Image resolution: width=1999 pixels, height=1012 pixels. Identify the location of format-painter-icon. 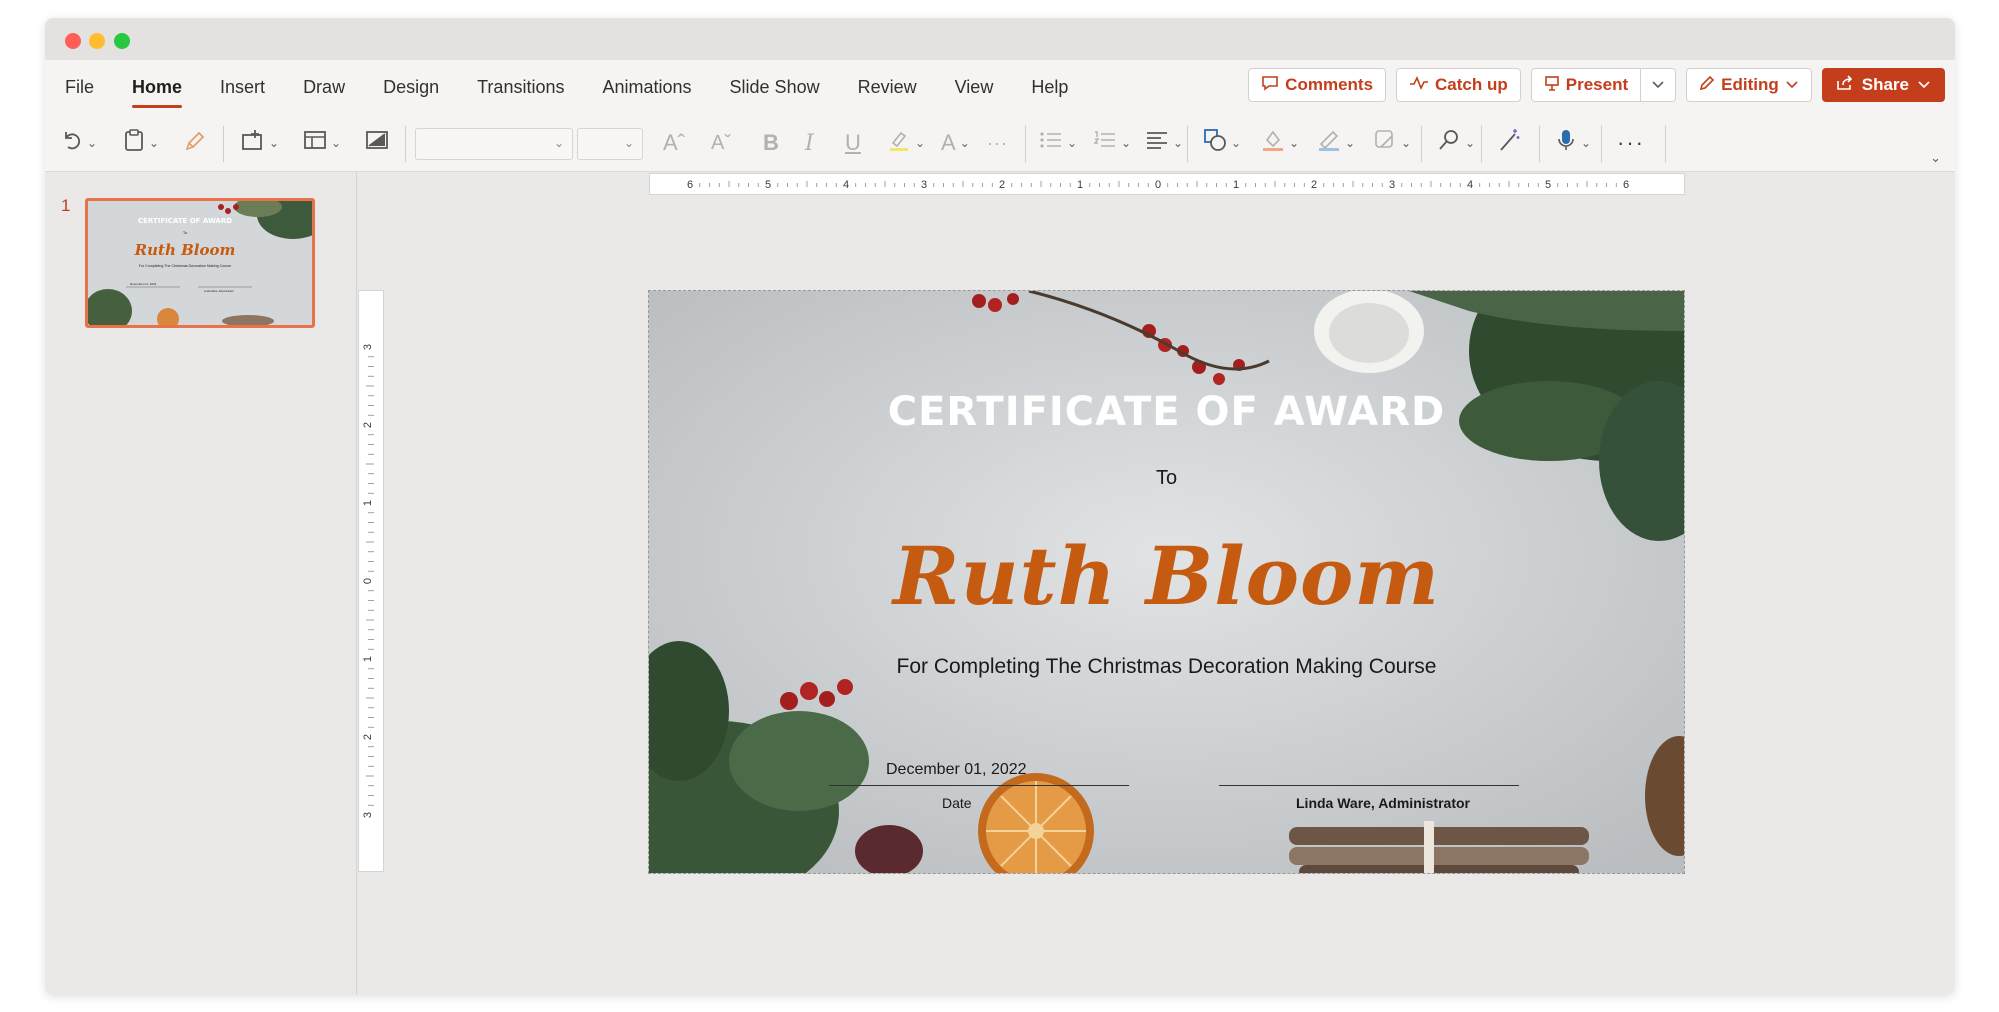
(196, 143).